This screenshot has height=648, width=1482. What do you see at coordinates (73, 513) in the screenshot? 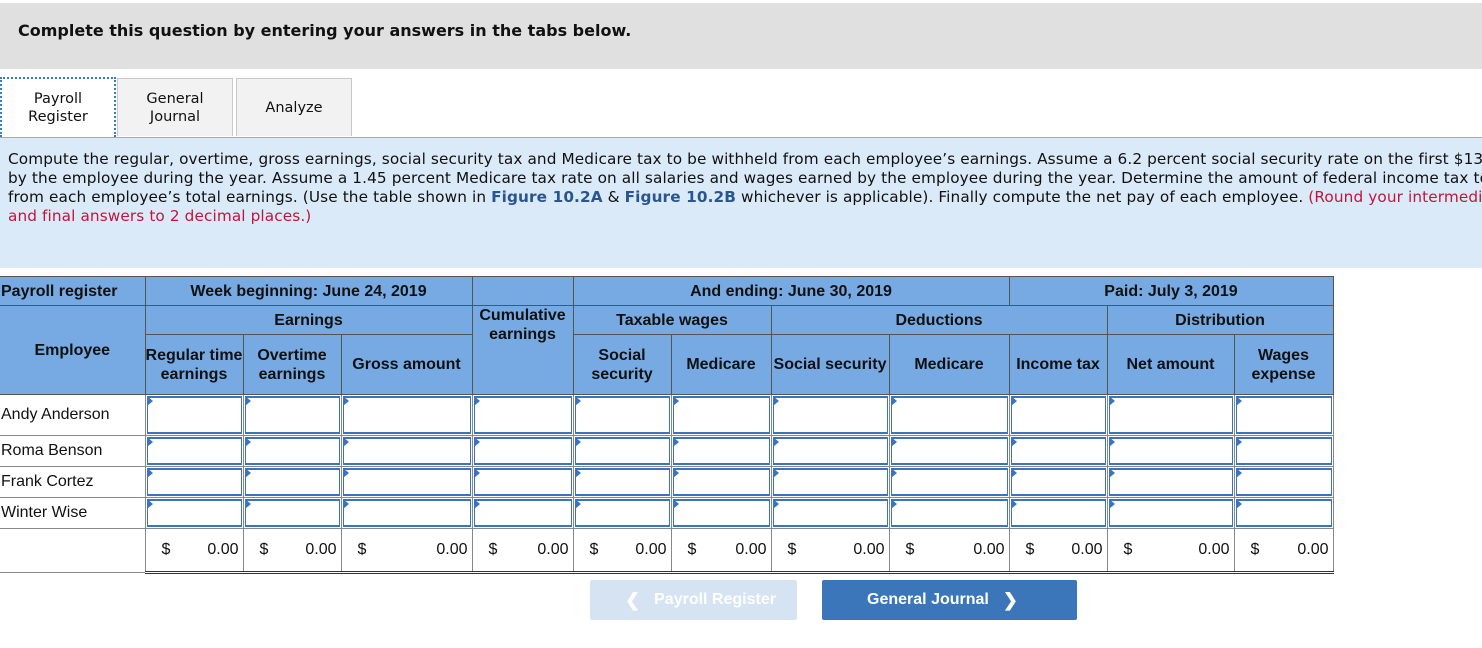
I see `employee-name: Winter Wise` at bounding box center [73, 513].